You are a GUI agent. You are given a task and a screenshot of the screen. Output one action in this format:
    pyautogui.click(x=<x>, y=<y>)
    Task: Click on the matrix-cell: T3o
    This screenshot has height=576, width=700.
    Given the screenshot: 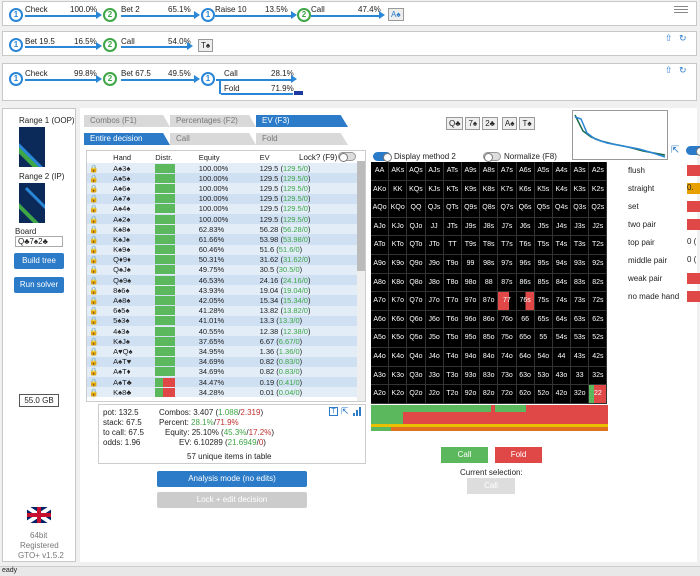 What is the action you would take?
    pyautogui.click(x=452, y=376)
    